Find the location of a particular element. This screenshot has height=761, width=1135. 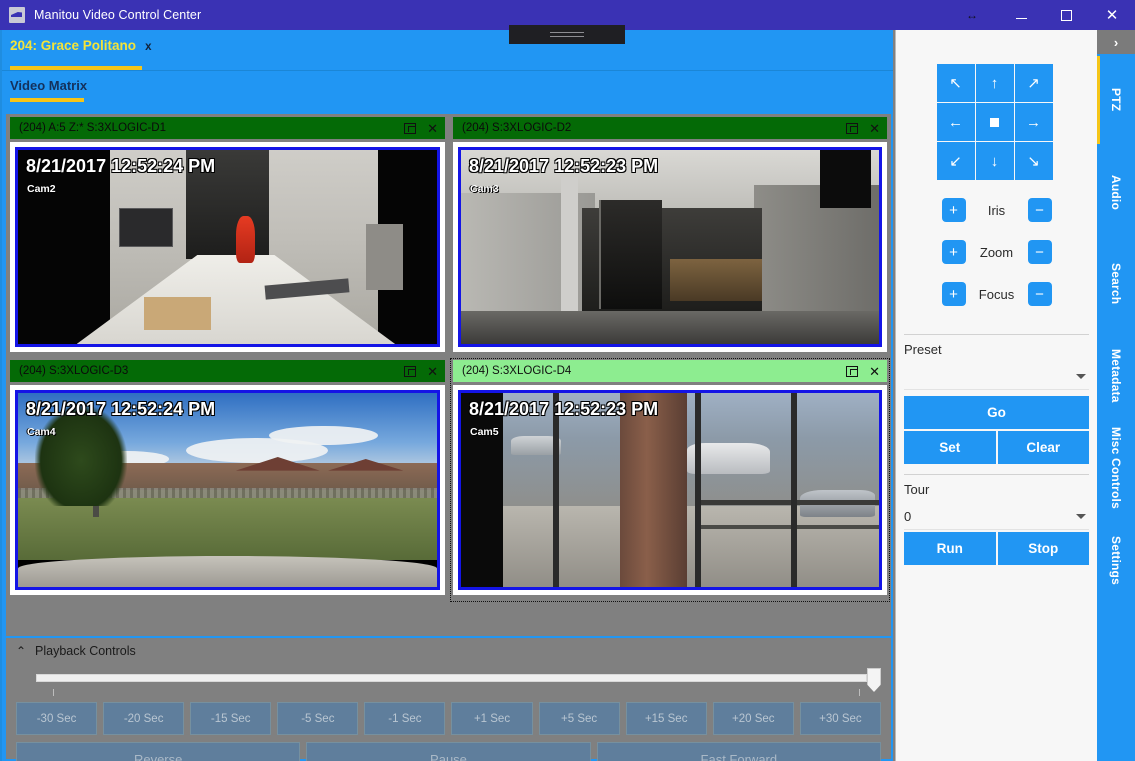

focus-control-row: + Focus − is located at coordinates (996, 294).